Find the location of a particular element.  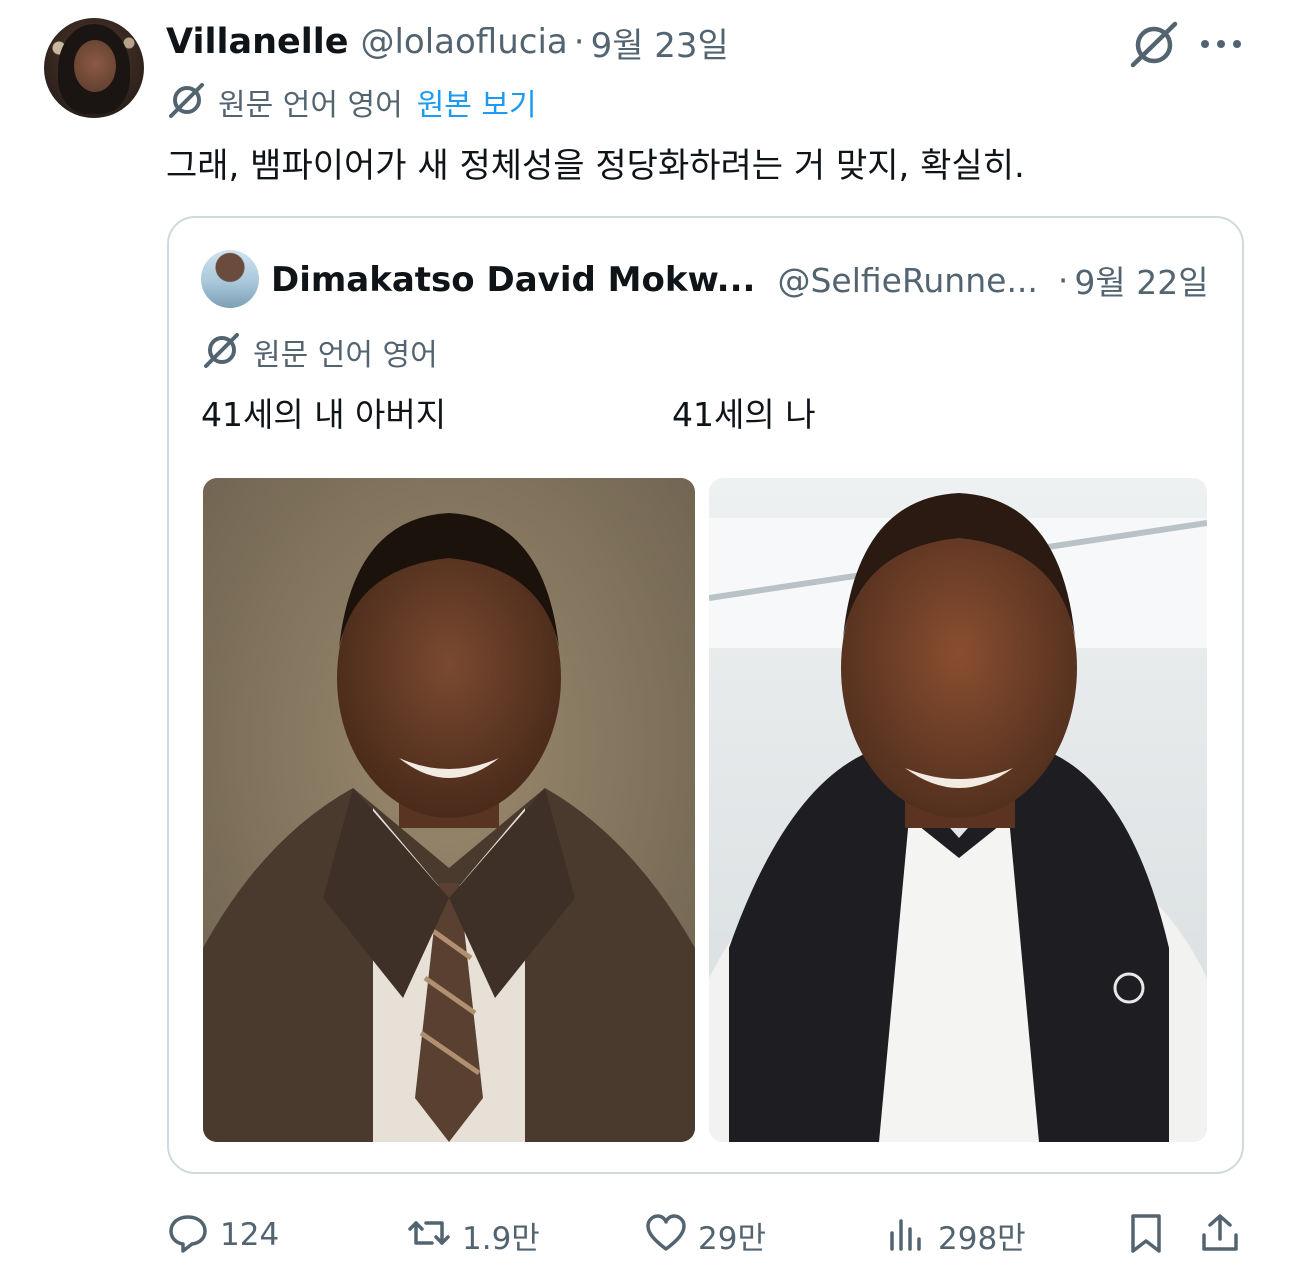

like-count: 29만 is located at coordinates (732, 1238).